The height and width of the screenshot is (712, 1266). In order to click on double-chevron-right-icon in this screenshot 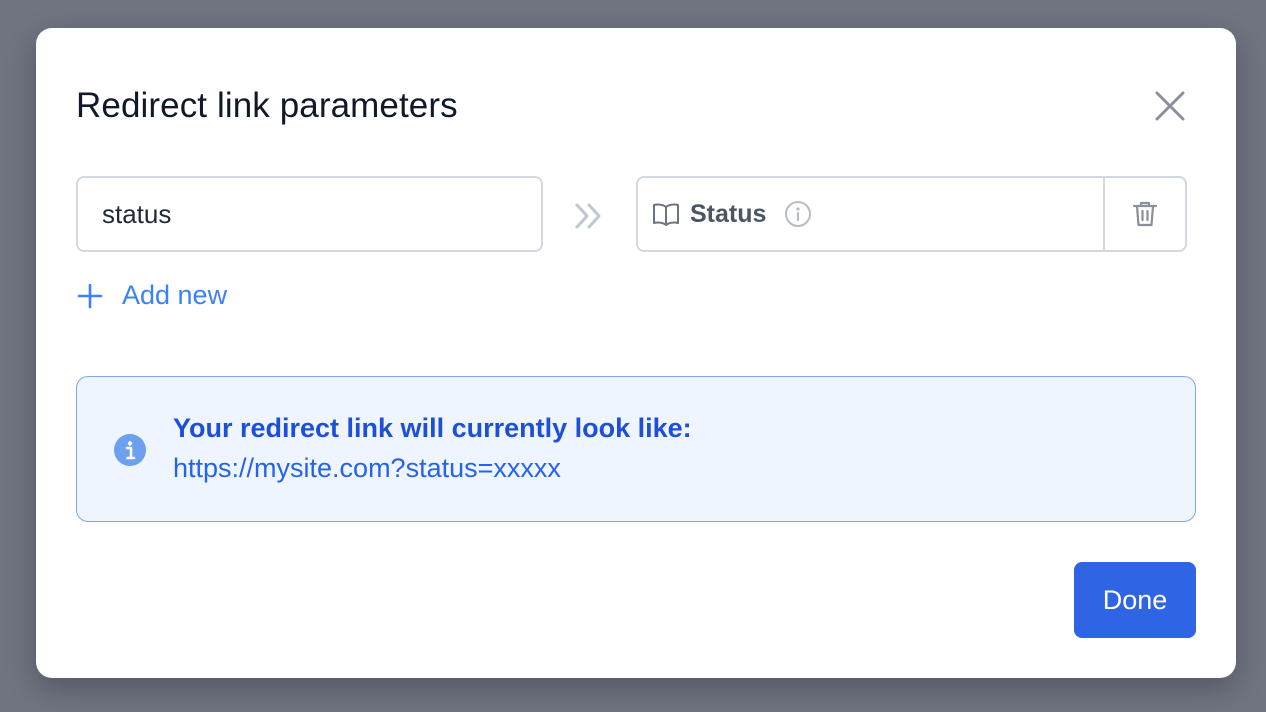, I will do `click(588, 216)`.